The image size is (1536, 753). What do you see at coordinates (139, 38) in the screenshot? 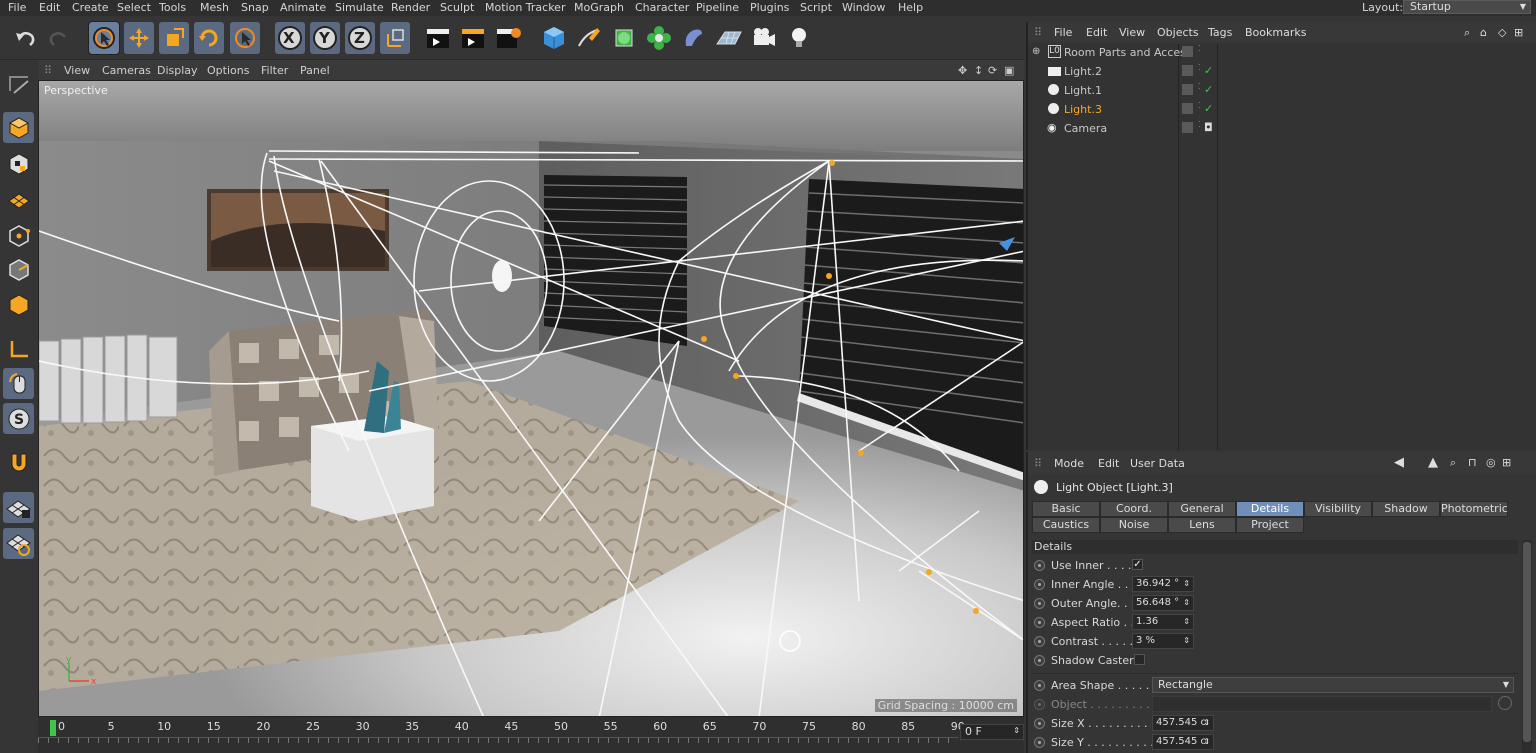
I see `move-tool-button` at bounding box center [139, 38].